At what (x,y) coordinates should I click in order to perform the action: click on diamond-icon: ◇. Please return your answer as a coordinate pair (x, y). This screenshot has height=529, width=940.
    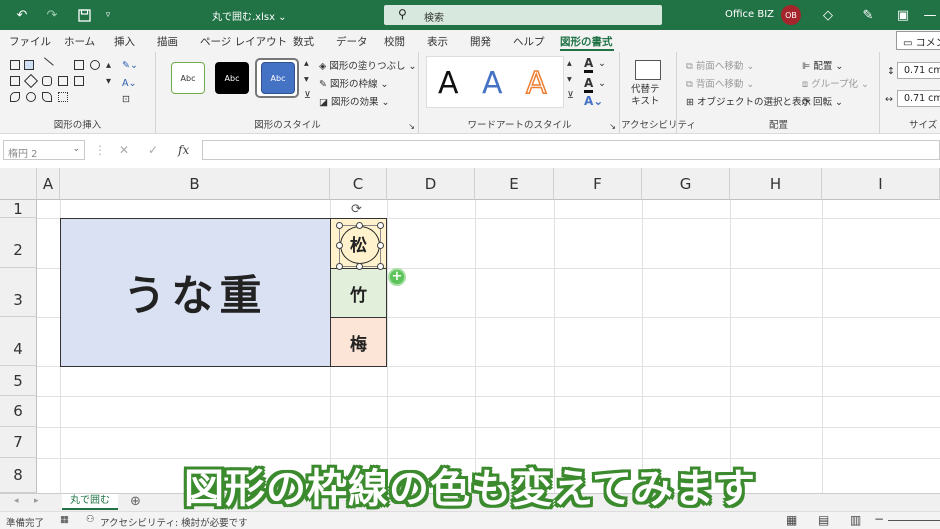
    Looking at the image, I should click on (828, 15).